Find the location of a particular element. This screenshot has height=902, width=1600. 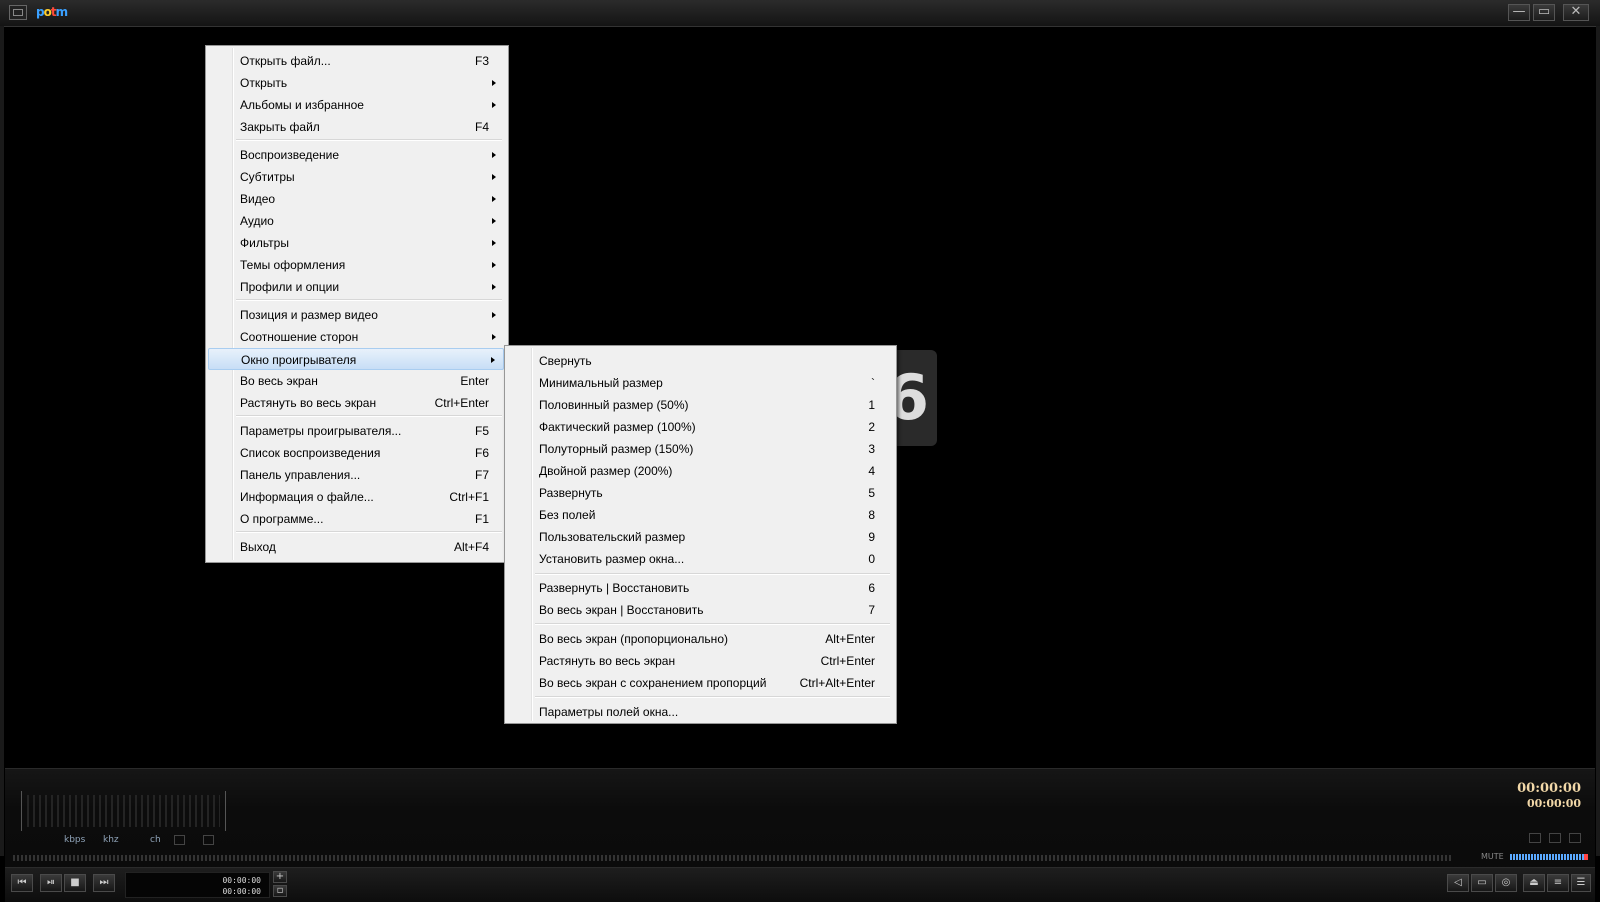

menu-item-label: Субтитры is located at coordinates (267, 177).